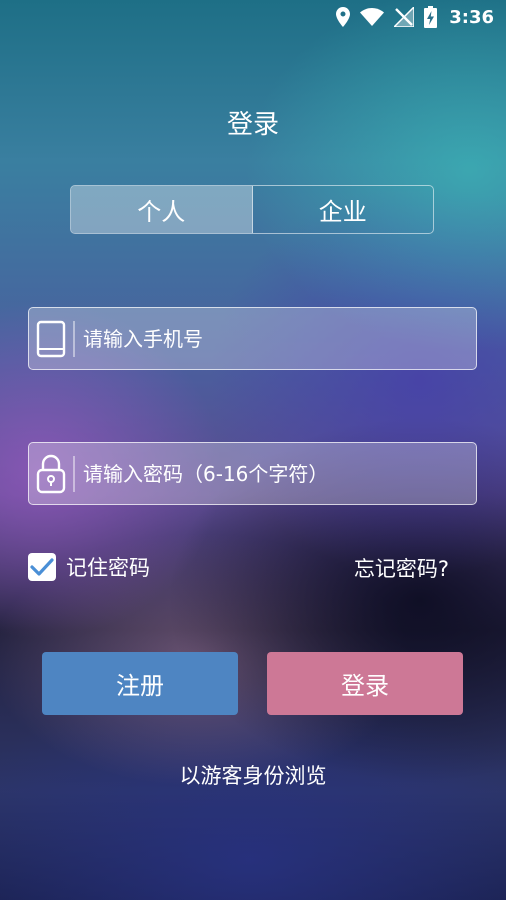 Image resolution: width=506 pixels, height=900 pixels. What do you see at coordinates (51, 473) in the screenshot?
I see `lock-icon` at bounding box center [51, 473].